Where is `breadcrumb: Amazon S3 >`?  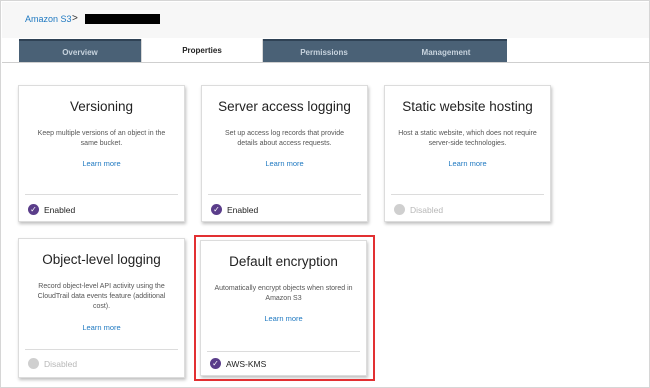
breadcrumb: Amazon S3 > is located at coordinates (325, 20).